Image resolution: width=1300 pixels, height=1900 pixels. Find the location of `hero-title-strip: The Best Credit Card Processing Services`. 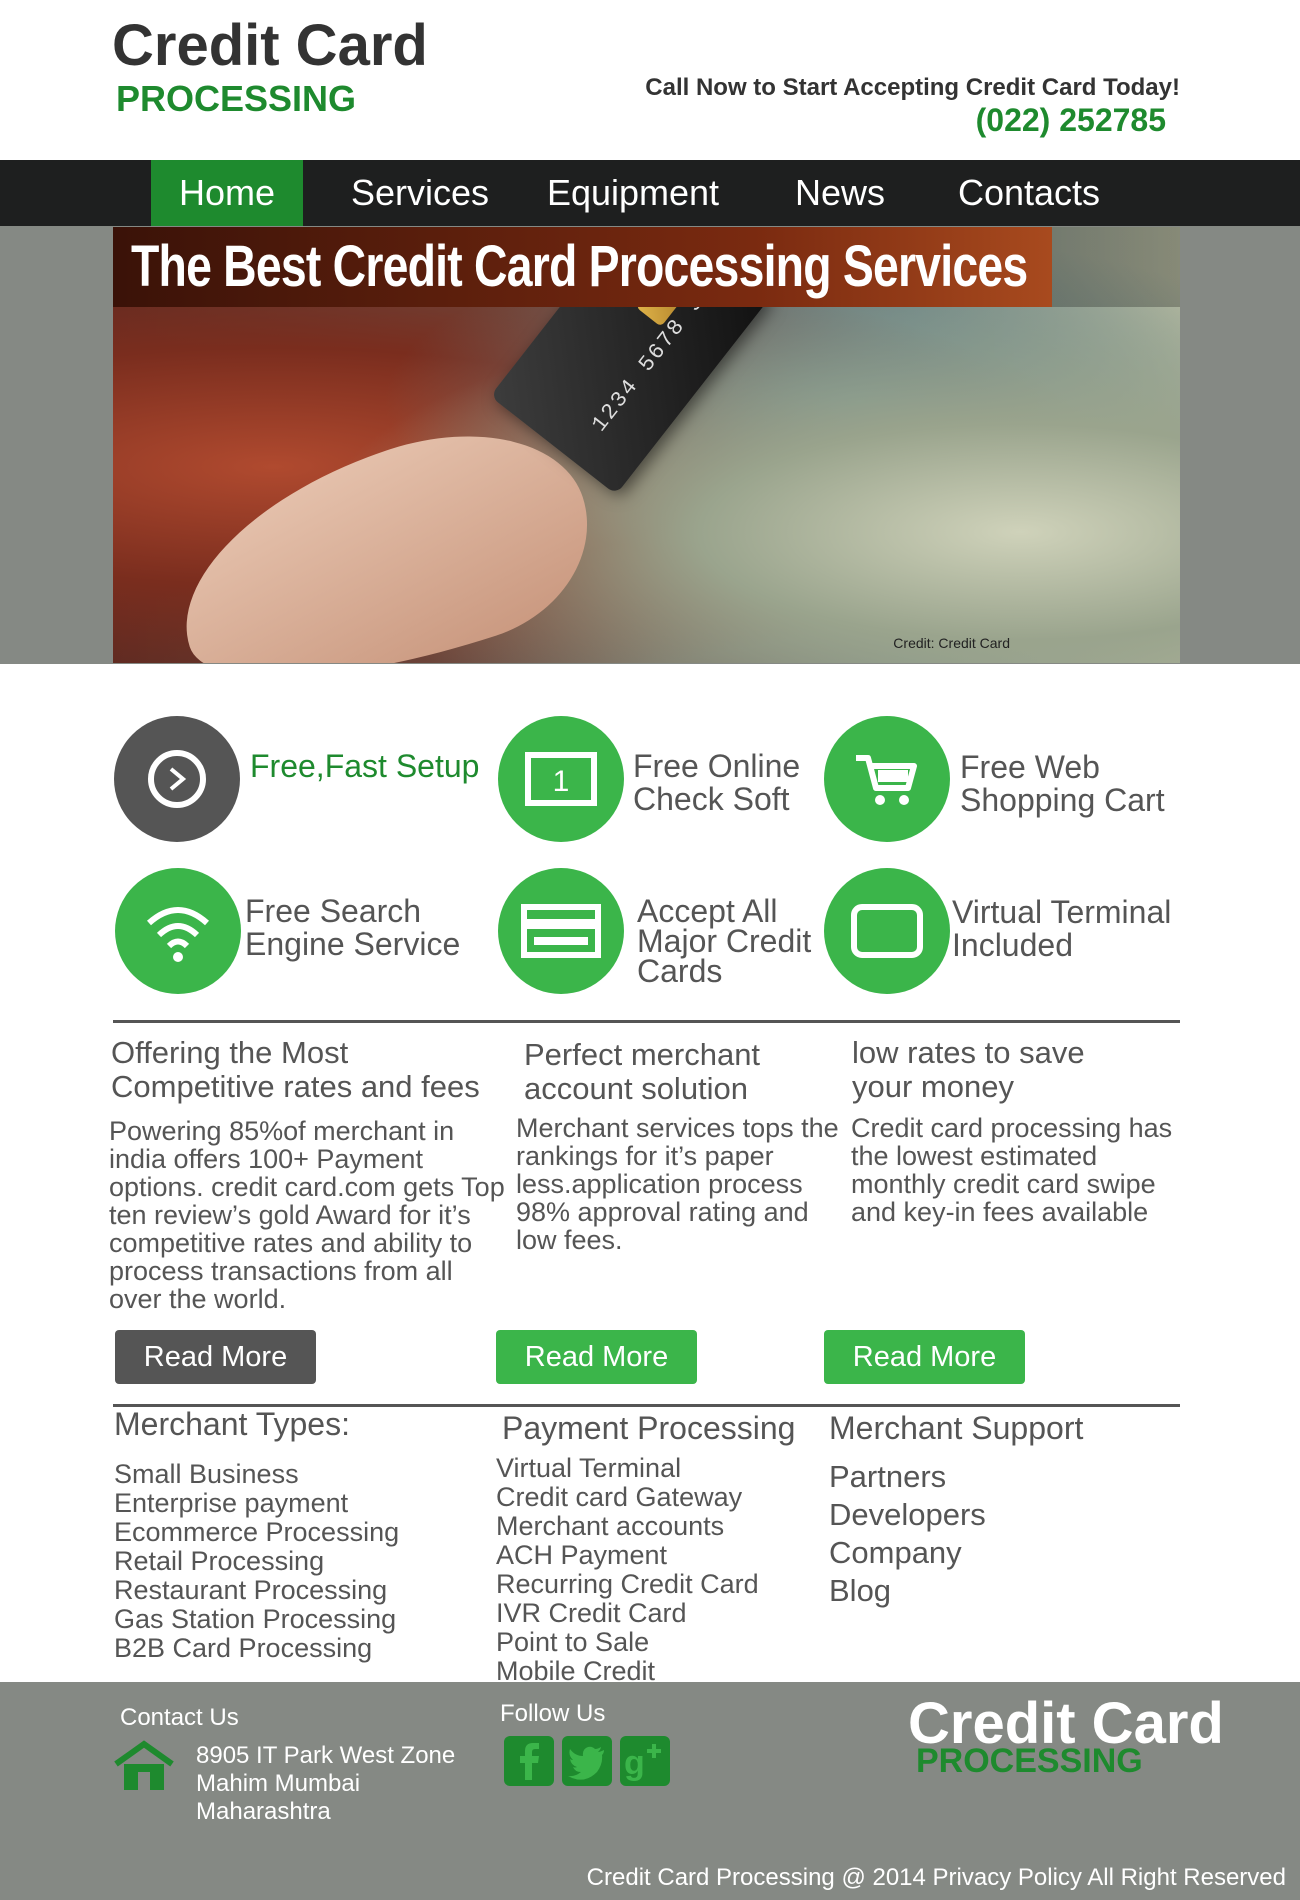

hero-title-strip: The Best Credit Card Processing Services is located at coordinates (646, 267).